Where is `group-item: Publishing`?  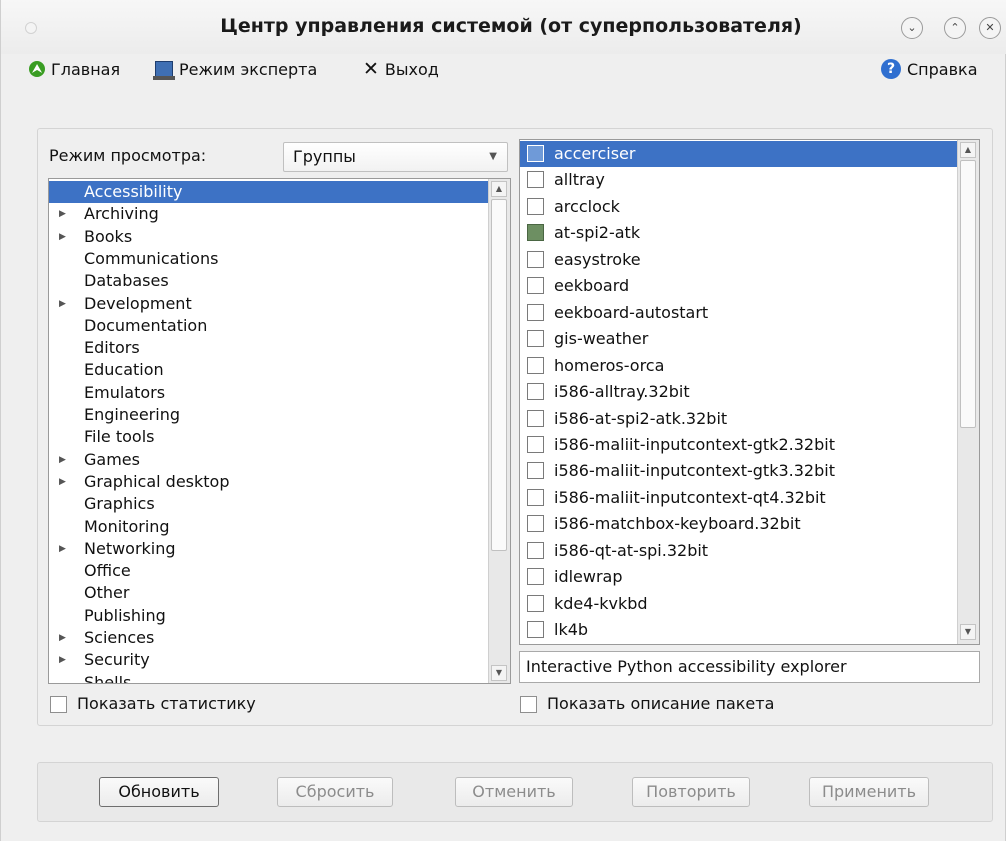
group-item: Publishing is located at coordinates (268, 616).